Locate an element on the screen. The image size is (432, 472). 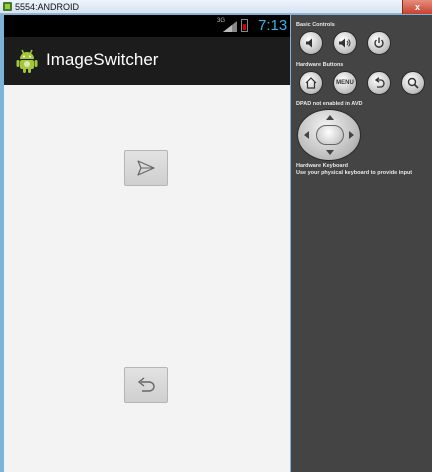
next-image-button is located at coordinates (146, 168).